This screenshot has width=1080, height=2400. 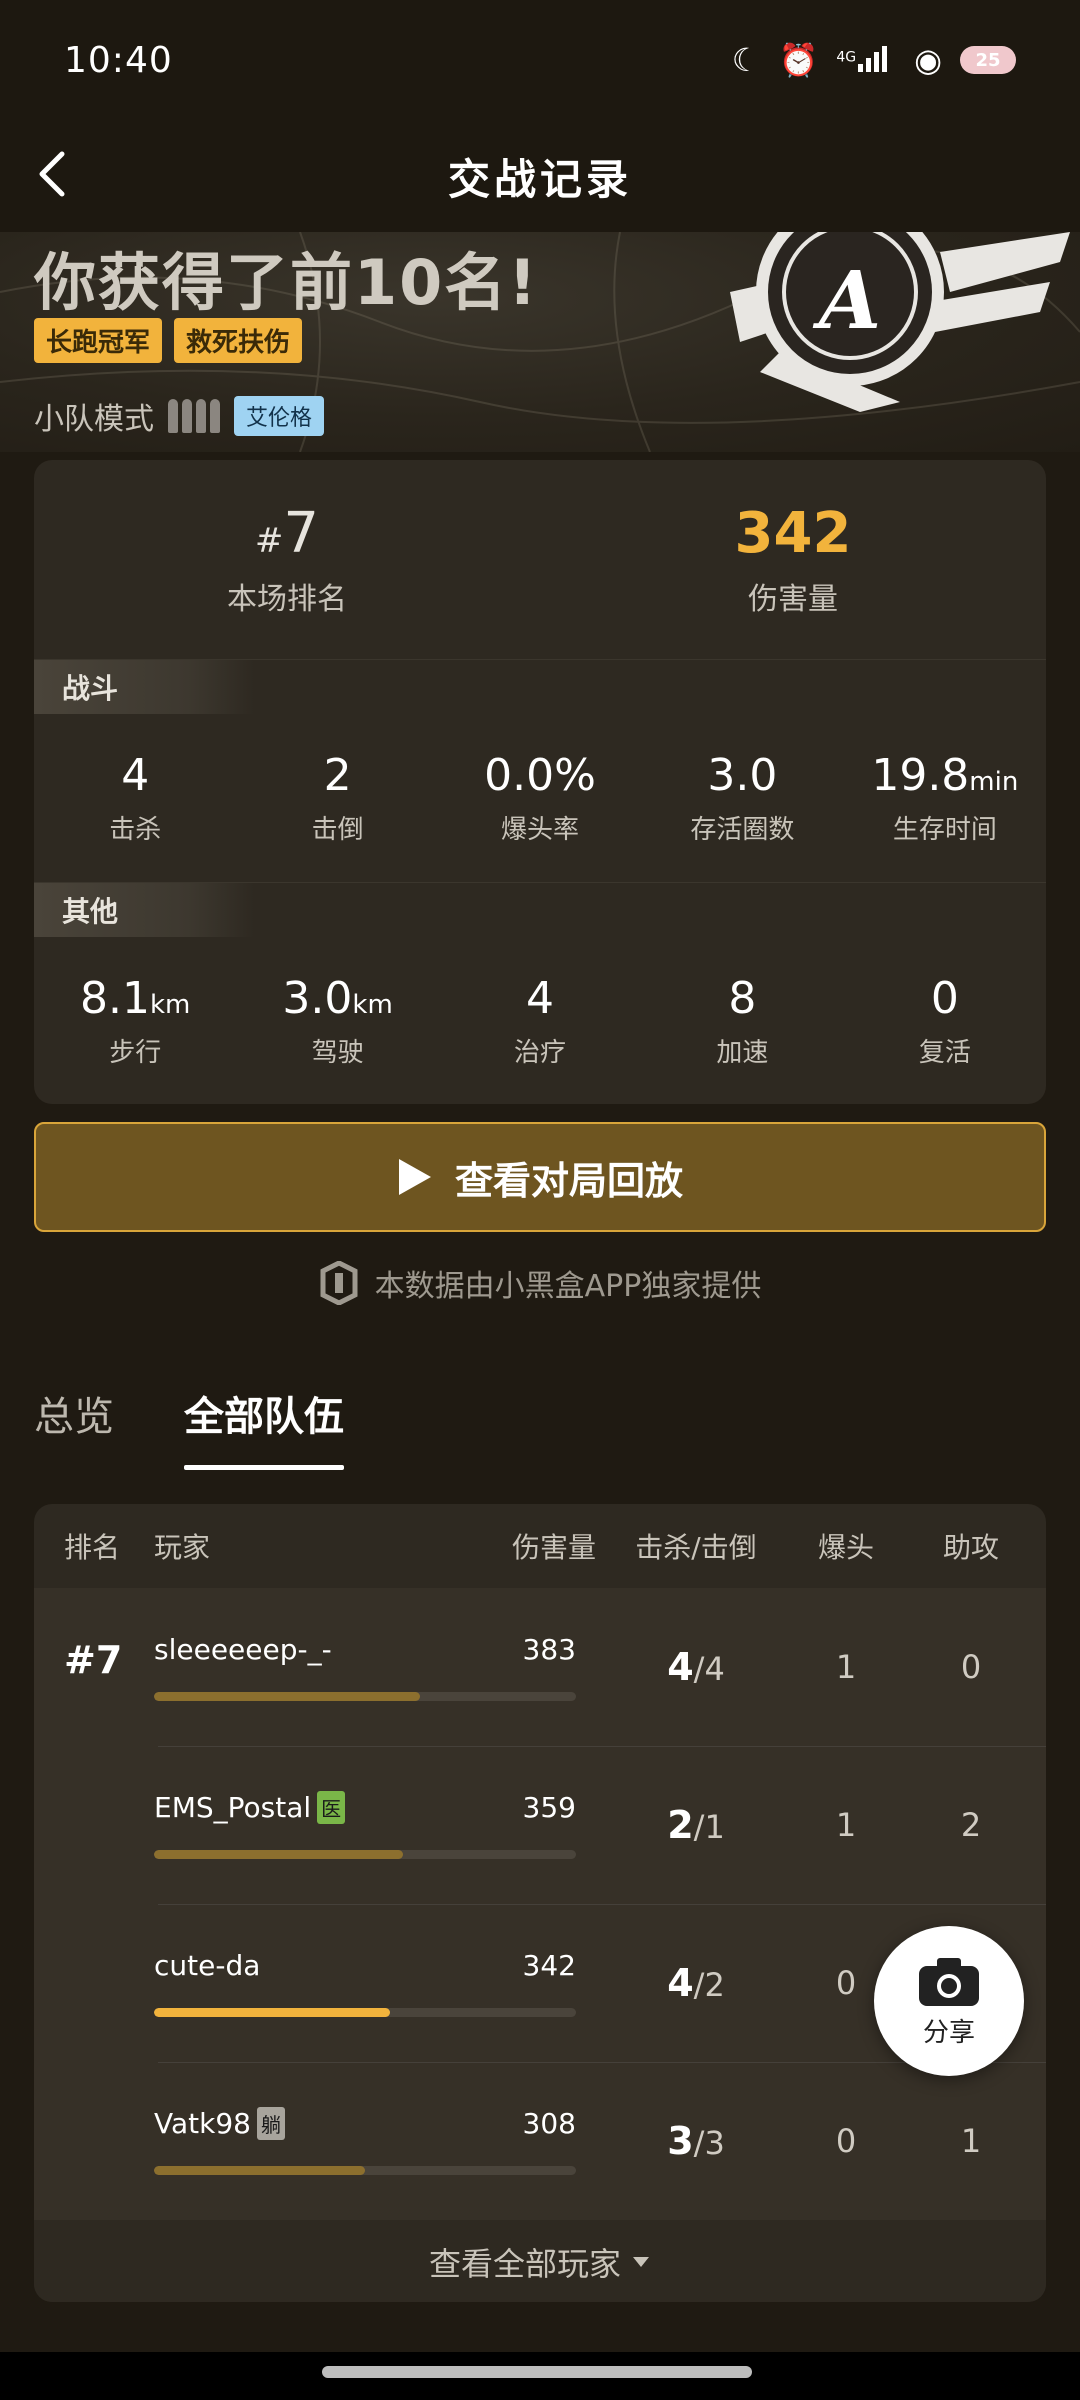 What do you see at coordinates (793, 599) in the screenshot?
I see `damage-label: 伤害量` at bounding box center [793, 599].